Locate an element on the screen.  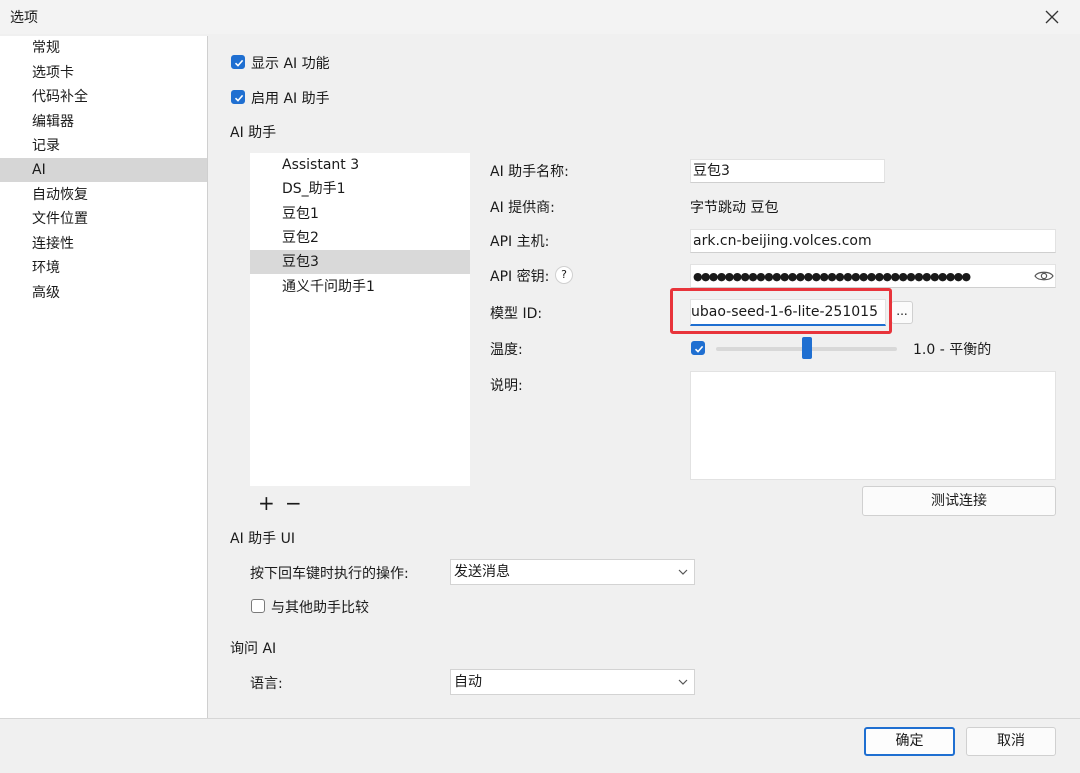
assistant-name-label: AI 助手名称: is located at coordinates (529, 172).